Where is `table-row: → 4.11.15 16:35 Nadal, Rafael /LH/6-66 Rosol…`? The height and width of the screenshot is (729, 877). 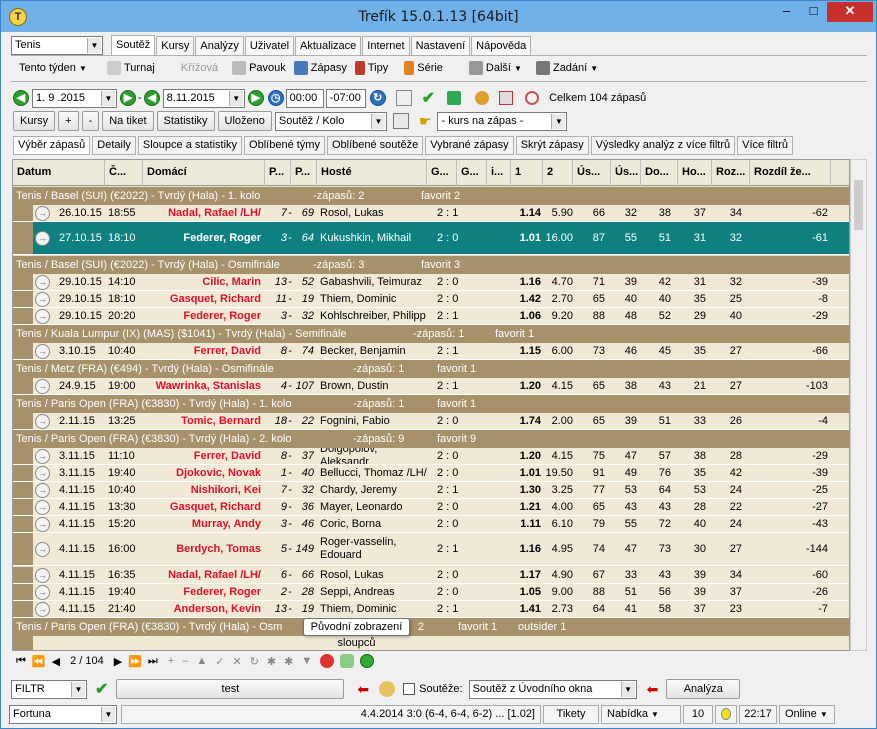 table-row: → 4.11.15 16:35 Nadal, Rafael /LH/6-66 Rosol… is located at coordinates (431, 575).